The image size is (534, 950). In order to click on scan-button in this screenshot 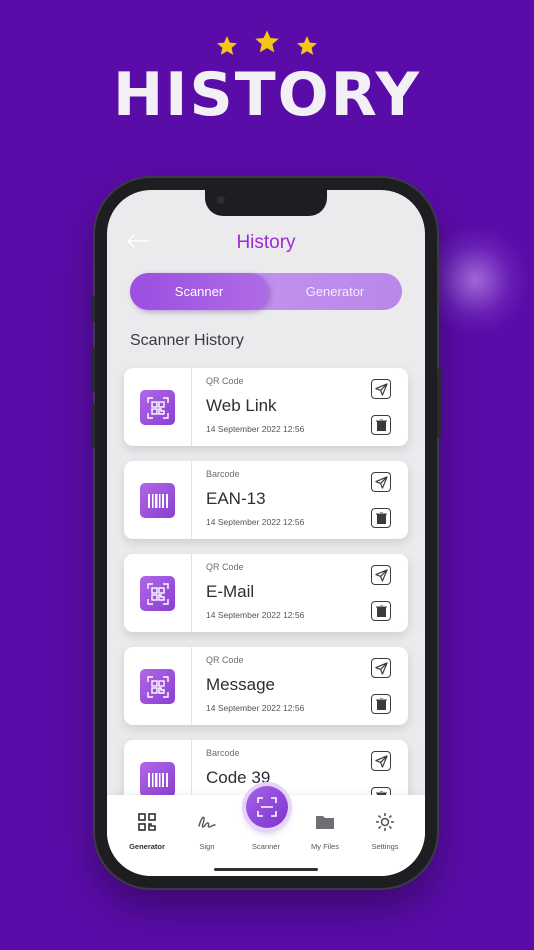, I will do `click(267, 807)`.